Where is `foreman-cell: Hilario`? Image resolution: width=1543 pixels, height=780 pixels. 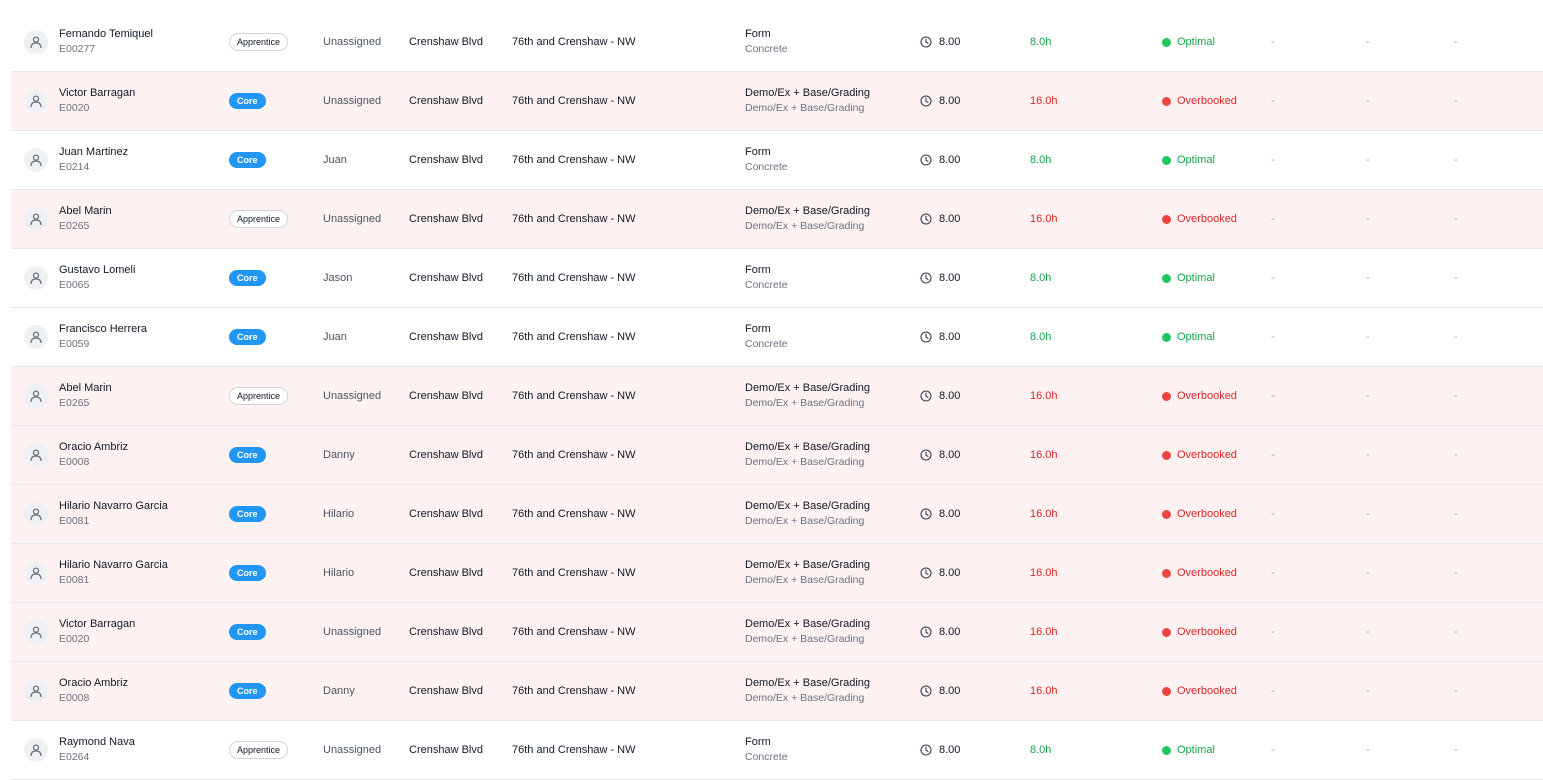
foreman-cell: Hilario is located at coordinates (339, 573).